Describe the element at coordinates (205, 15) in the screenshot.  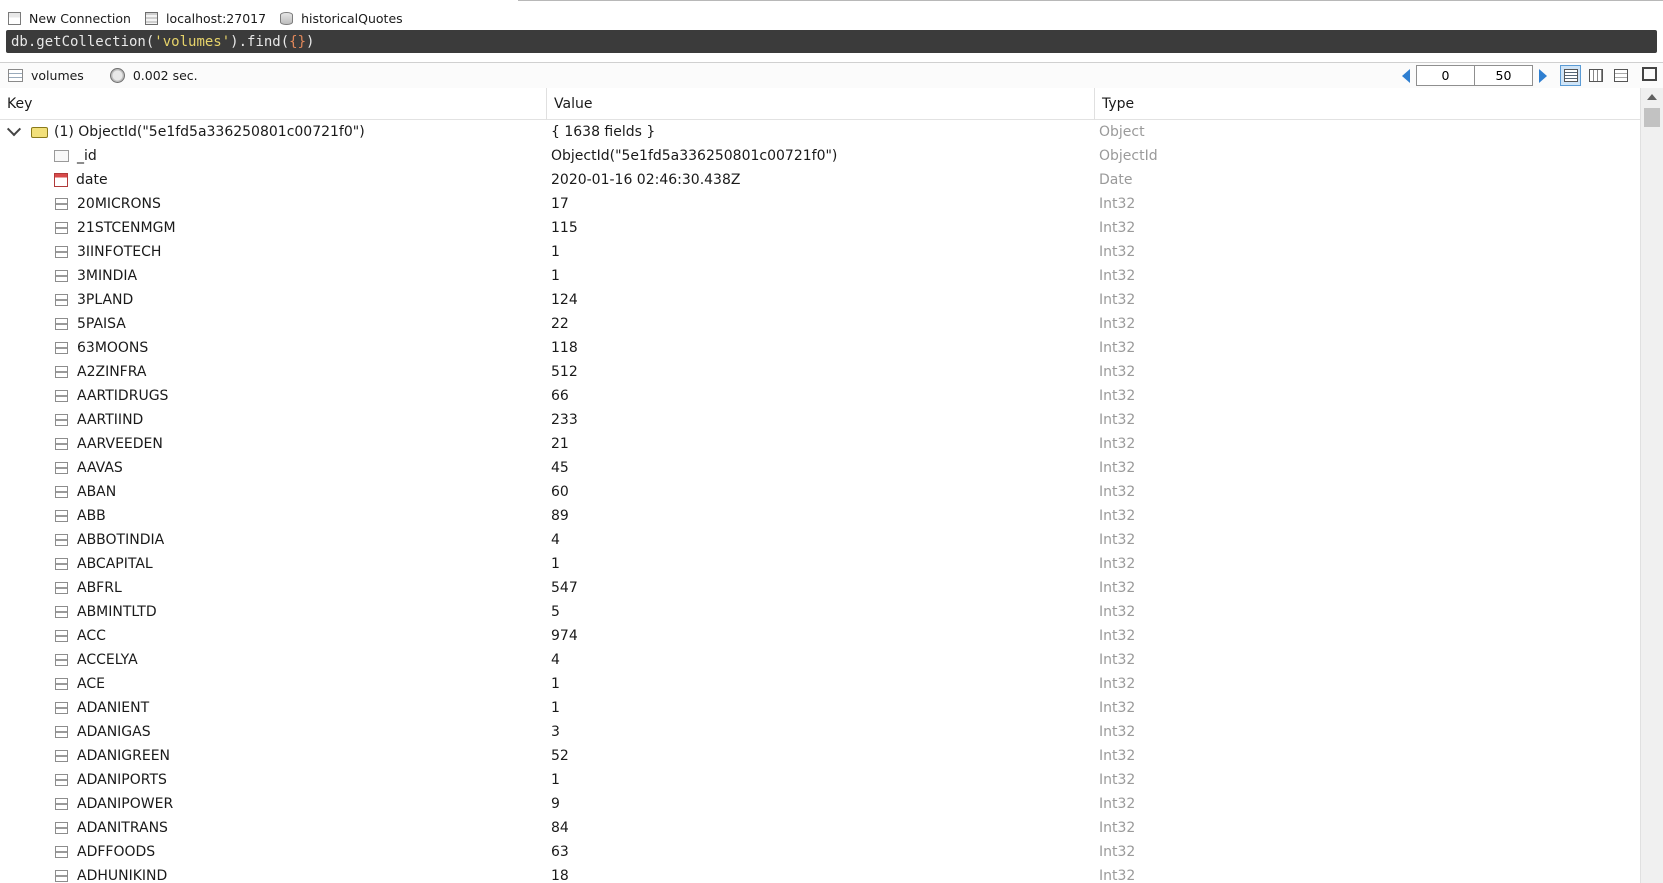
I see `server-crumb: localhost:27017` at that location.